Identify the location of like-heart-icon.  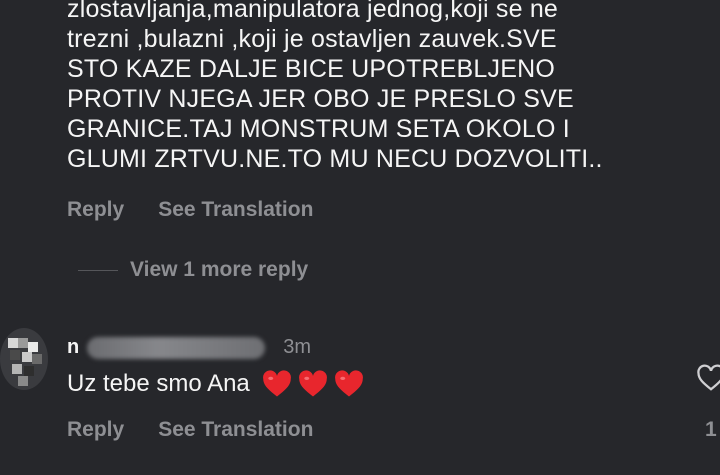
(708, 378).